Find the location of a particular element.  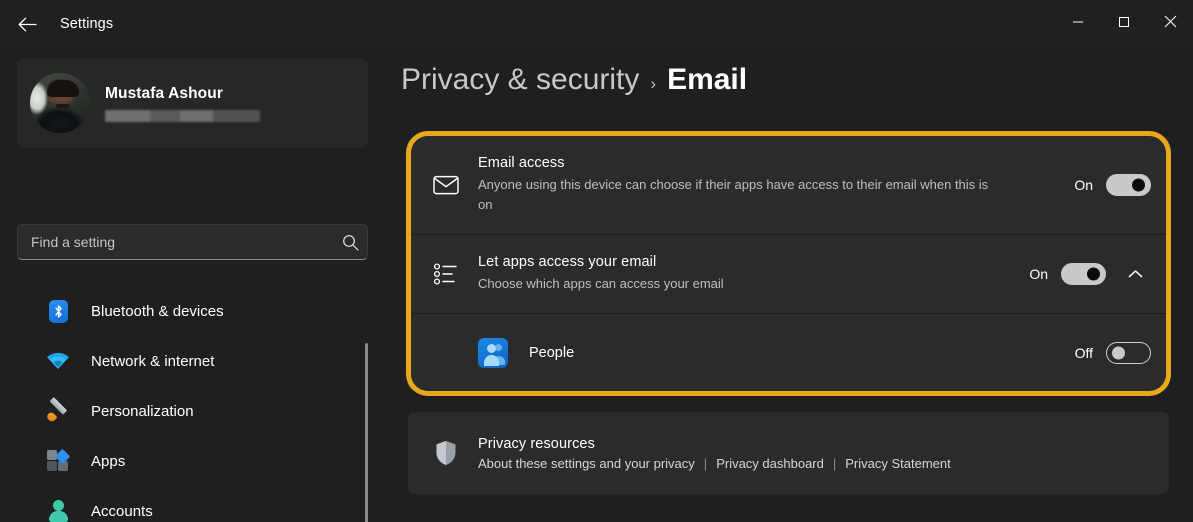

chevron-up-icon is located at coordinates (1135, 274).